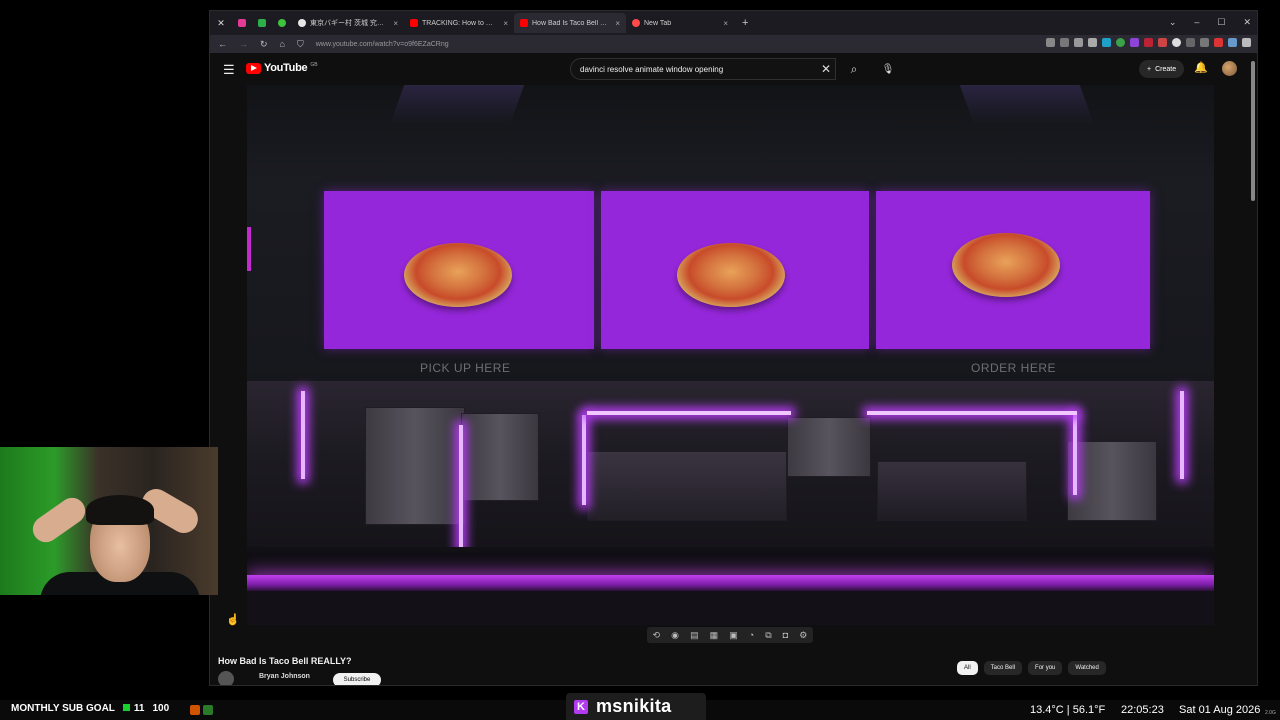 This screenshot has height=720, width=1280. I want to click on search-box: ✕, so click(703, 69).